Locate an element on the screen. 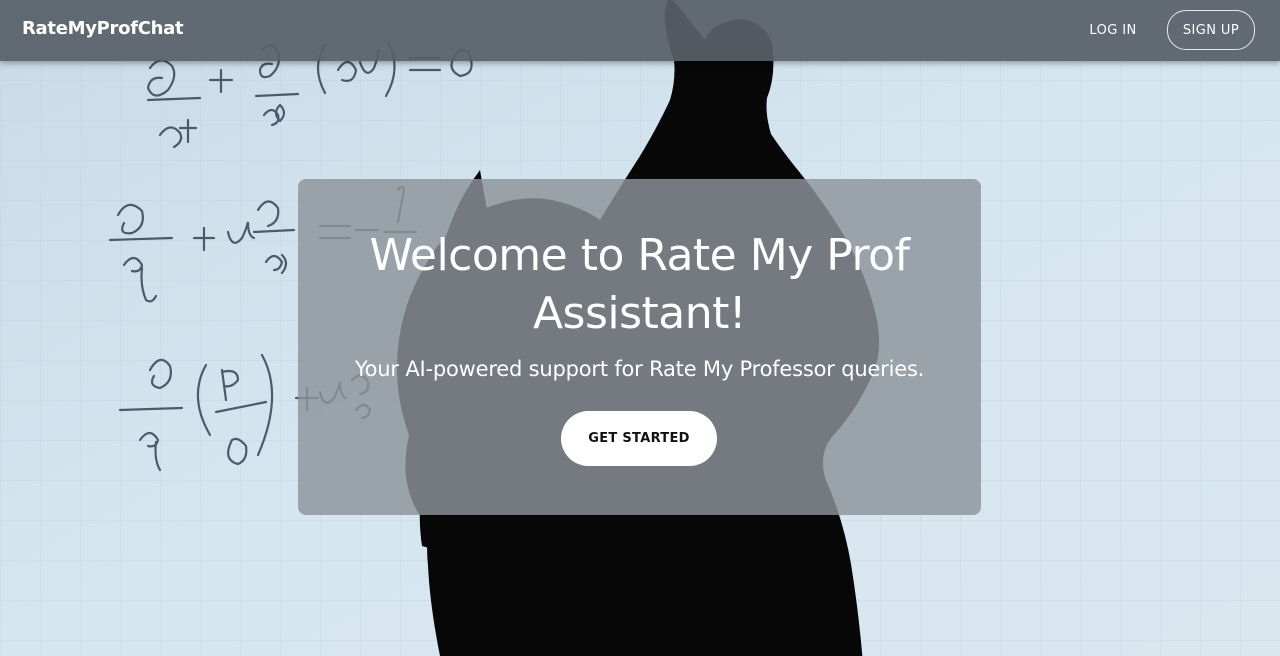  top-navbar: RateMyProfChat LOG IN SIGN UP is located at coordinates (640, 30).